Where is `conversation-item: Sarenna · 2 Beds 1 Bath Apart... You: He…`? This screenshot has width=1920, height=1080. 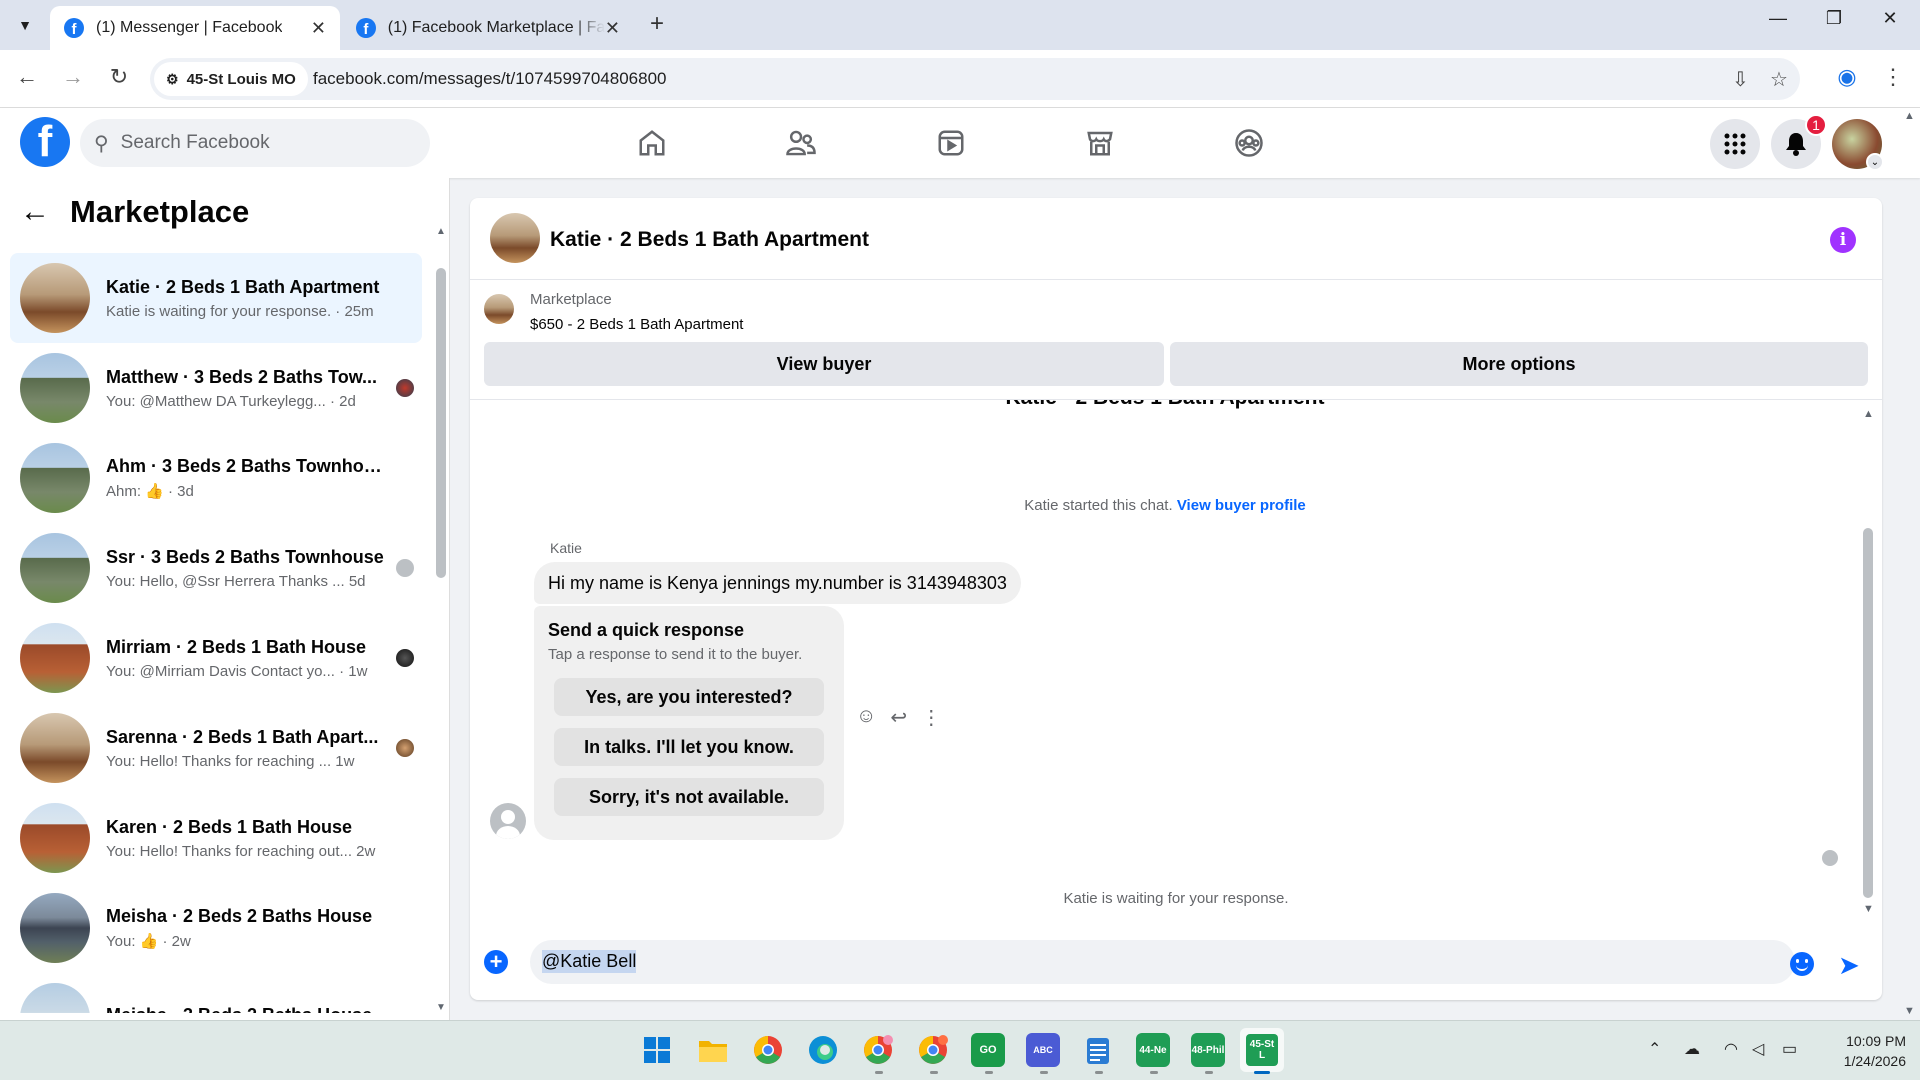
conversation-item: Sarenna · 2 Beds 1 Bath Apart... You: He… is located at coordinates (216, 748).